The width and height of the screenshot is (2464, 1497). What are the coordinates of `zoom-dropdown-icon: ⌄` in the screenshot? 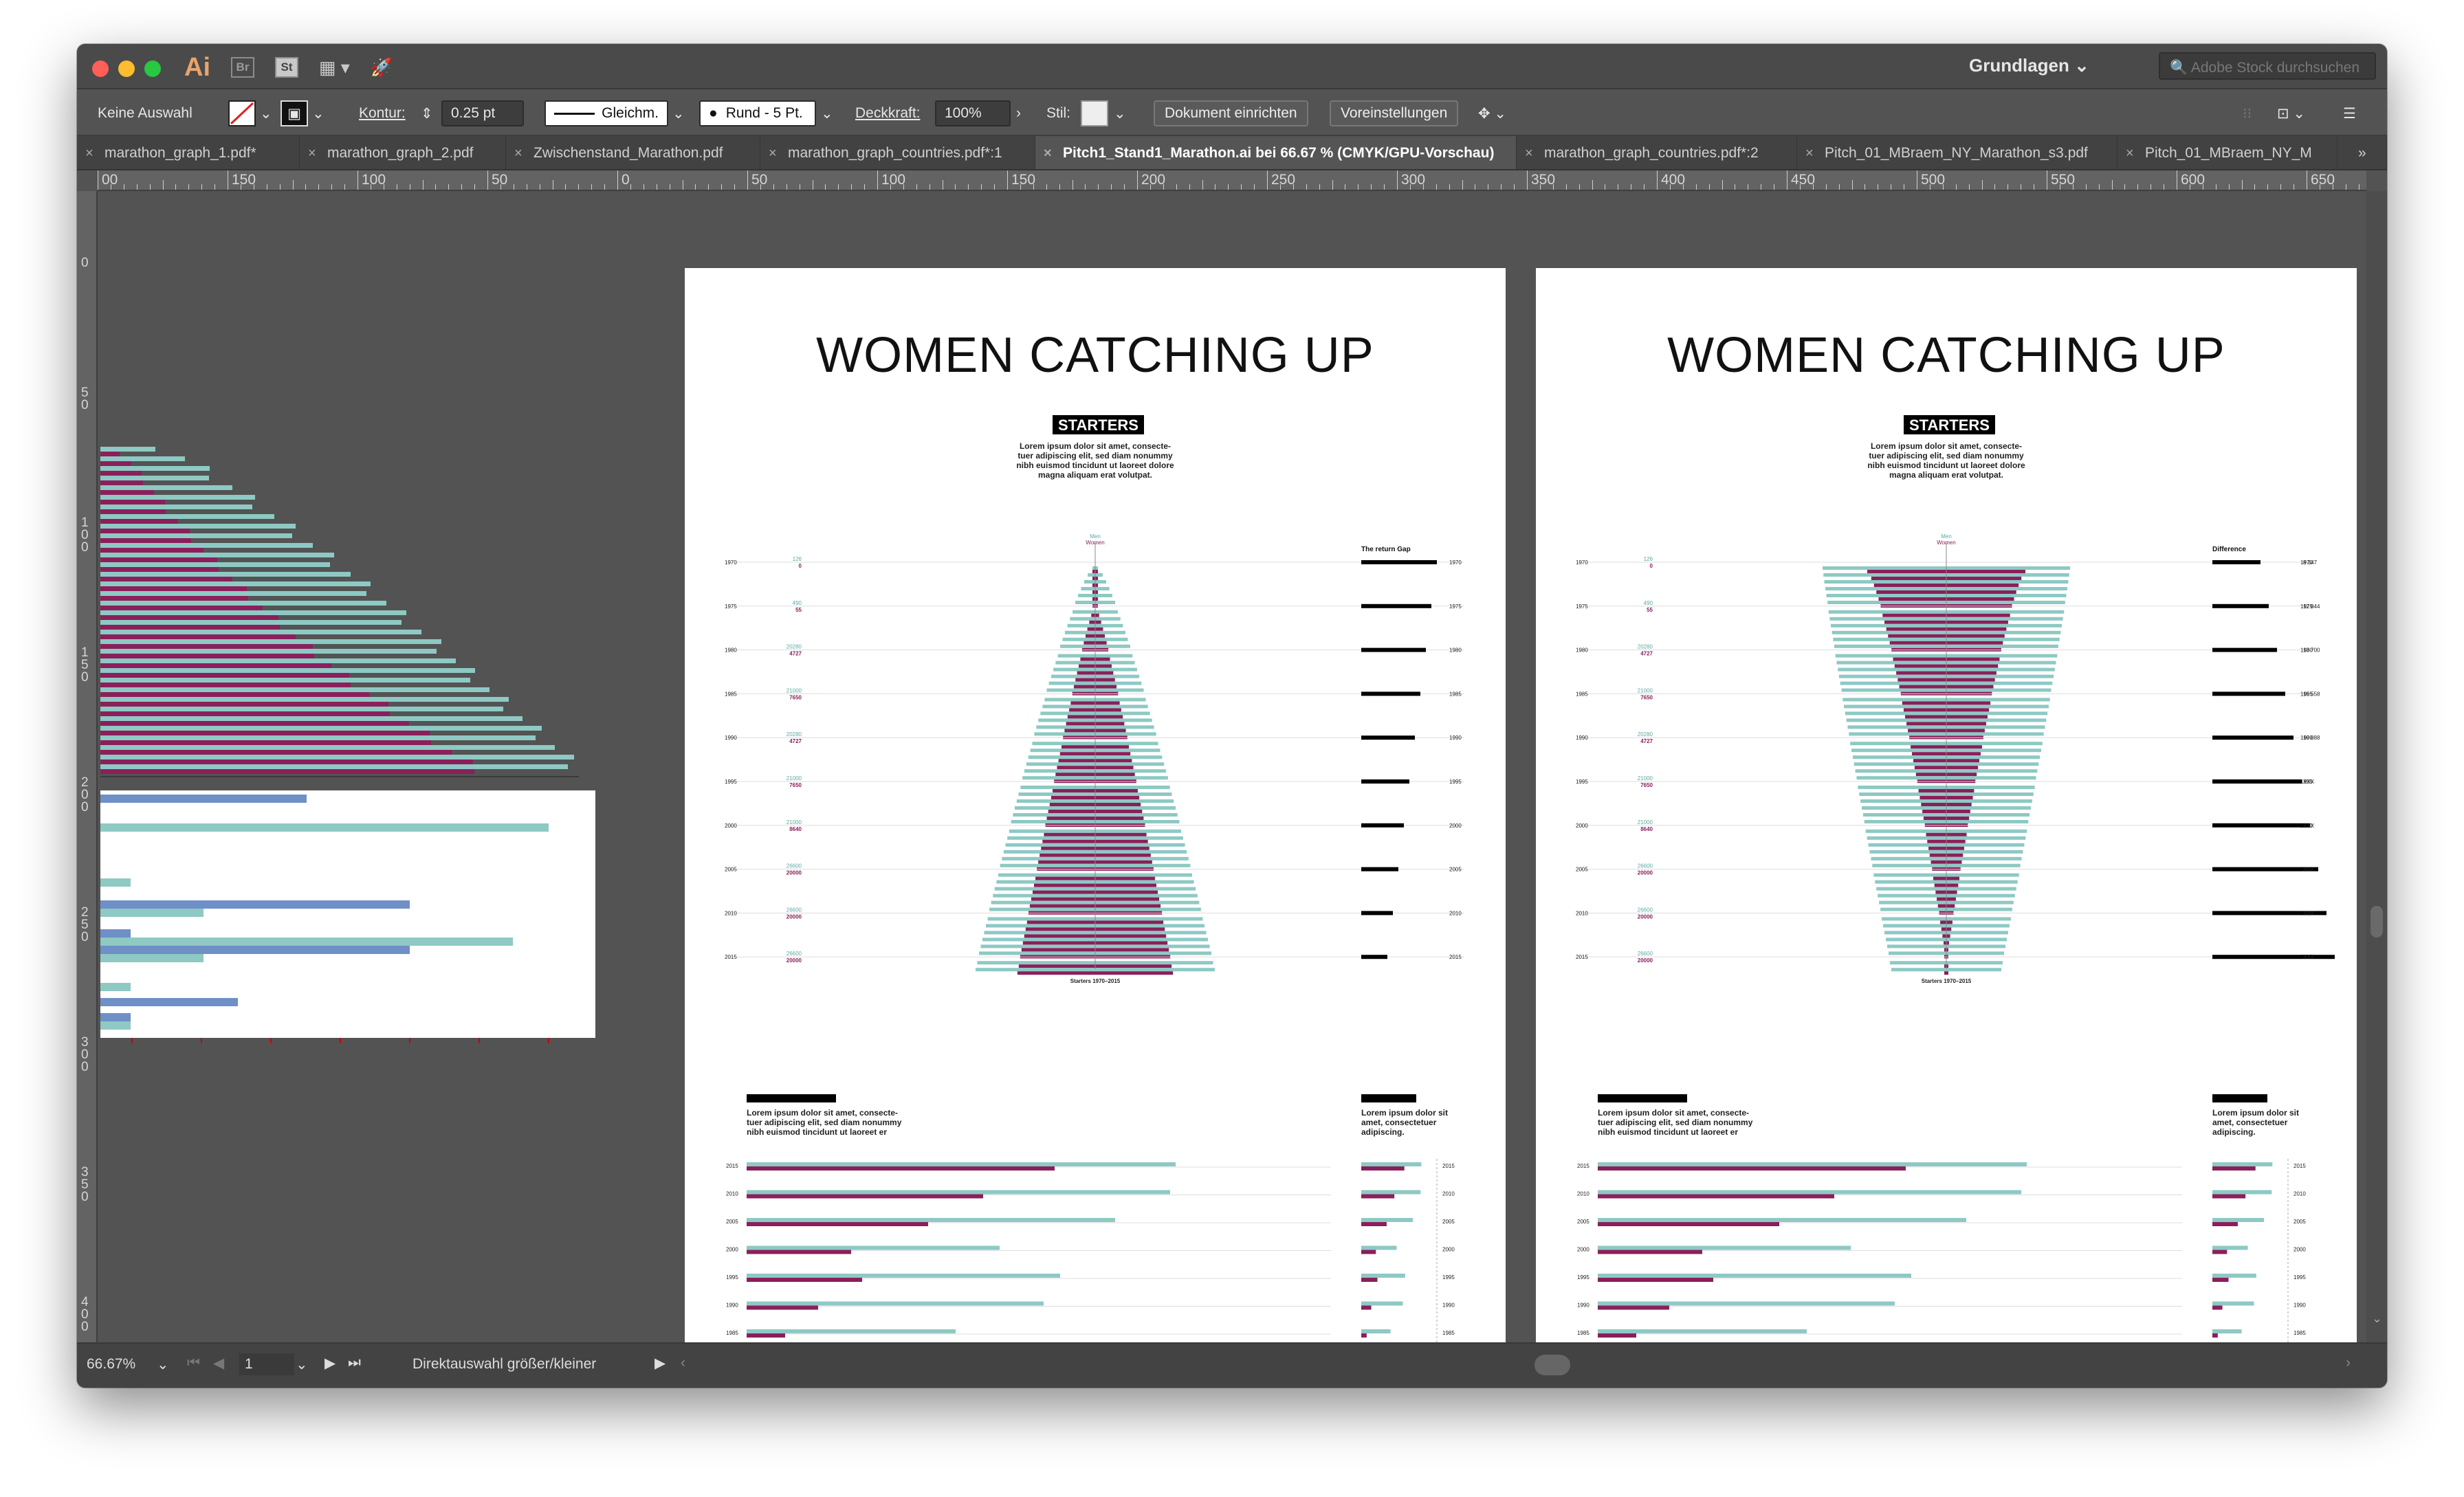 It's located at (163, 1364).